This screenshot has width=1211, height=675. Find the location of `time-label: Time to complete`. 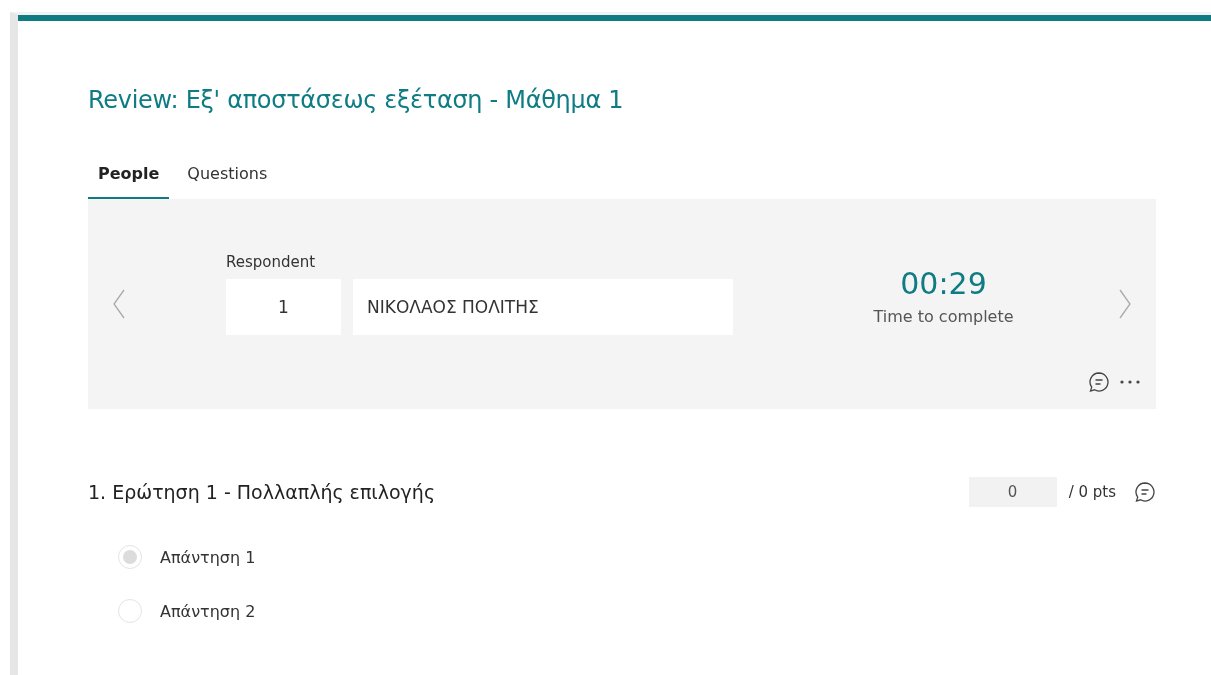

time-label: Time to complete is located at coordinates (943, 316).